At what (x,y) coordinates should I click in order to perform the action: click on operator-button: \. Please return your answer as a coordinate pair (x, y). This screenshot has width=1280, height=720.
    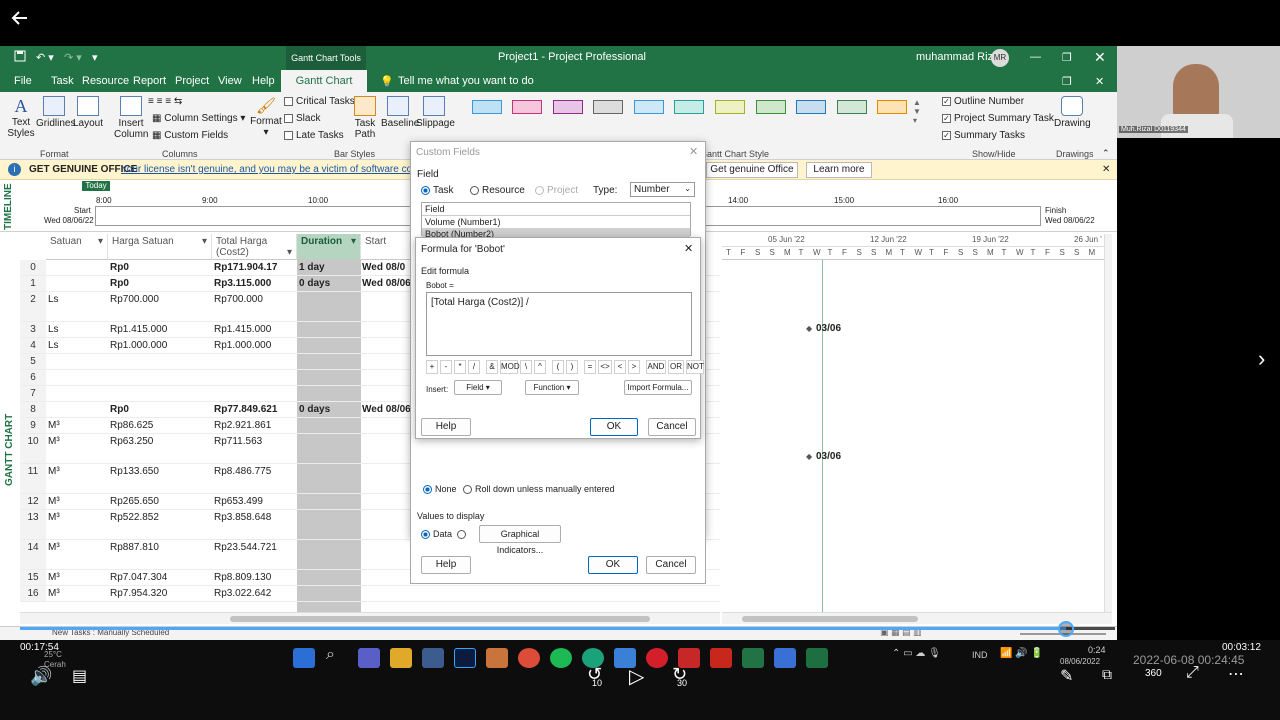
    Looking at the image, I should click on (526, 367).